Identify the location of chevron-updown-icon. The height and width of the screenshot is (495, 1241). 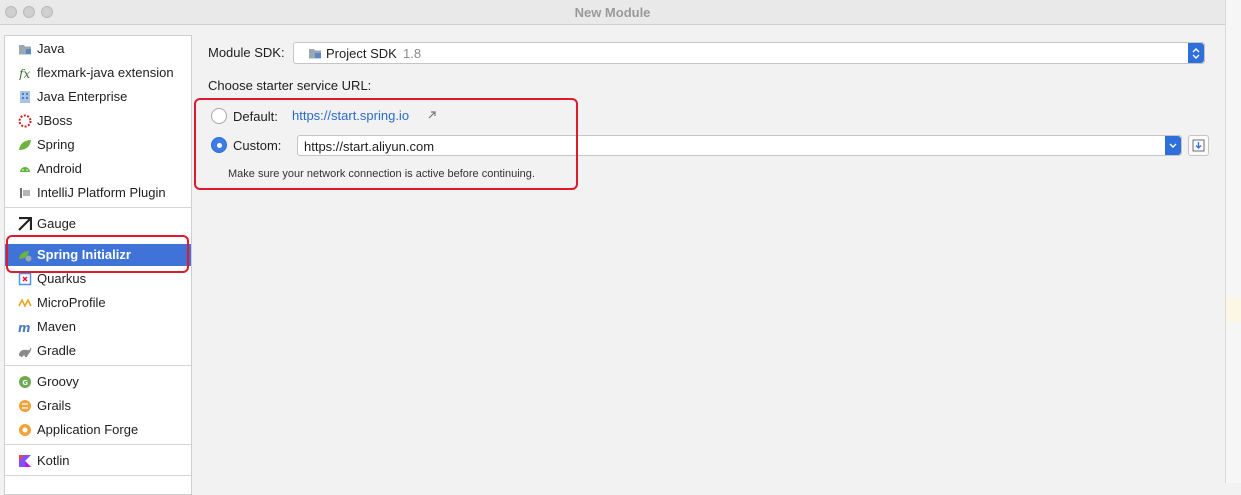
(1196, 53).